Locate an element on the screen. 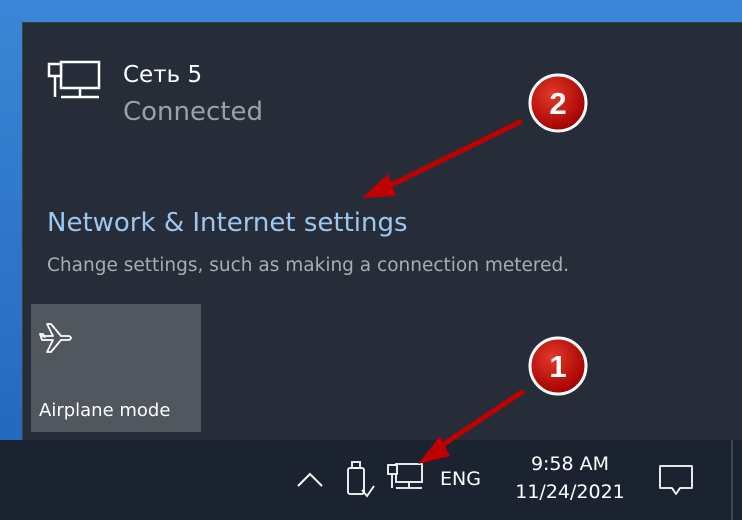 This screenshot has height=520, width=742. clock-date: 11/24/2021 is located at coordinates (570, 492).